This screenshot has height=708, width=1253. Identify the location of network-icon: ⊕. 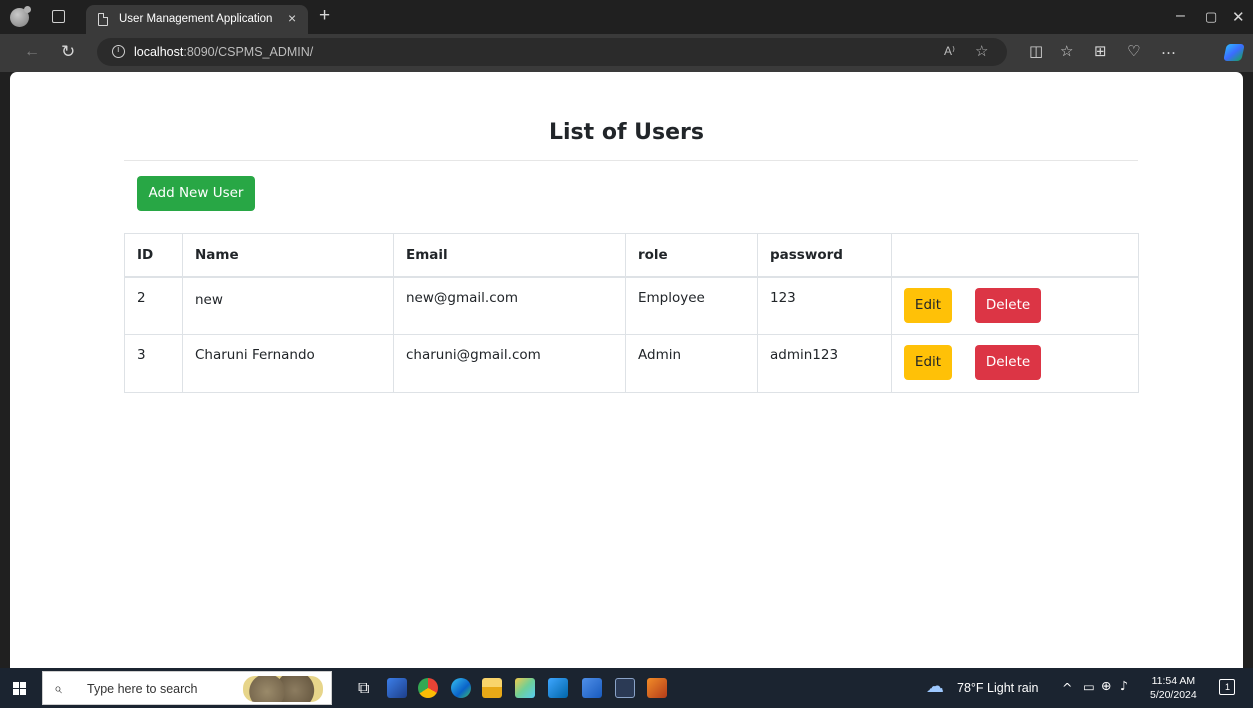
(1106, 685).